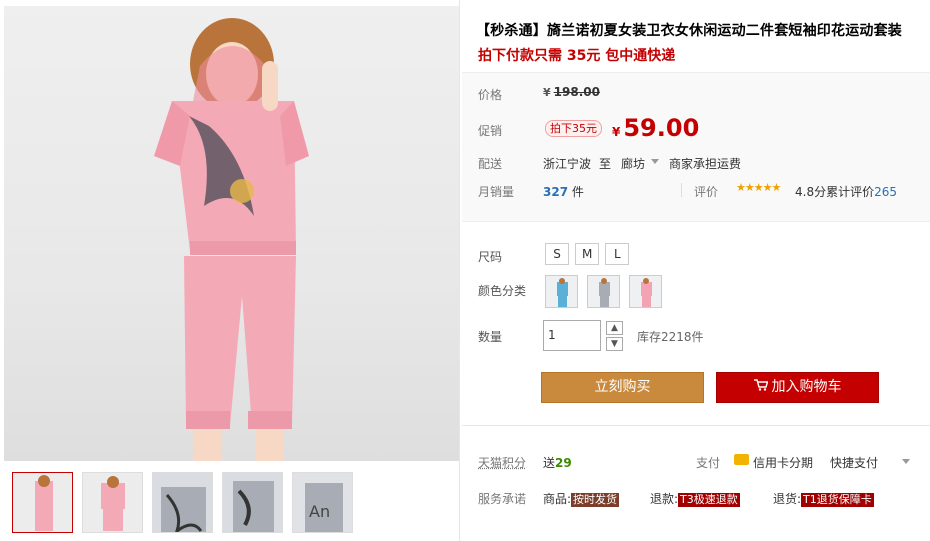 The image size is (930, 541). What do you see at coordinates (837, 500) in the screenshot?
I see `return-guarantee-badge: T1退货保障卡` at bounding box center [837, 500].